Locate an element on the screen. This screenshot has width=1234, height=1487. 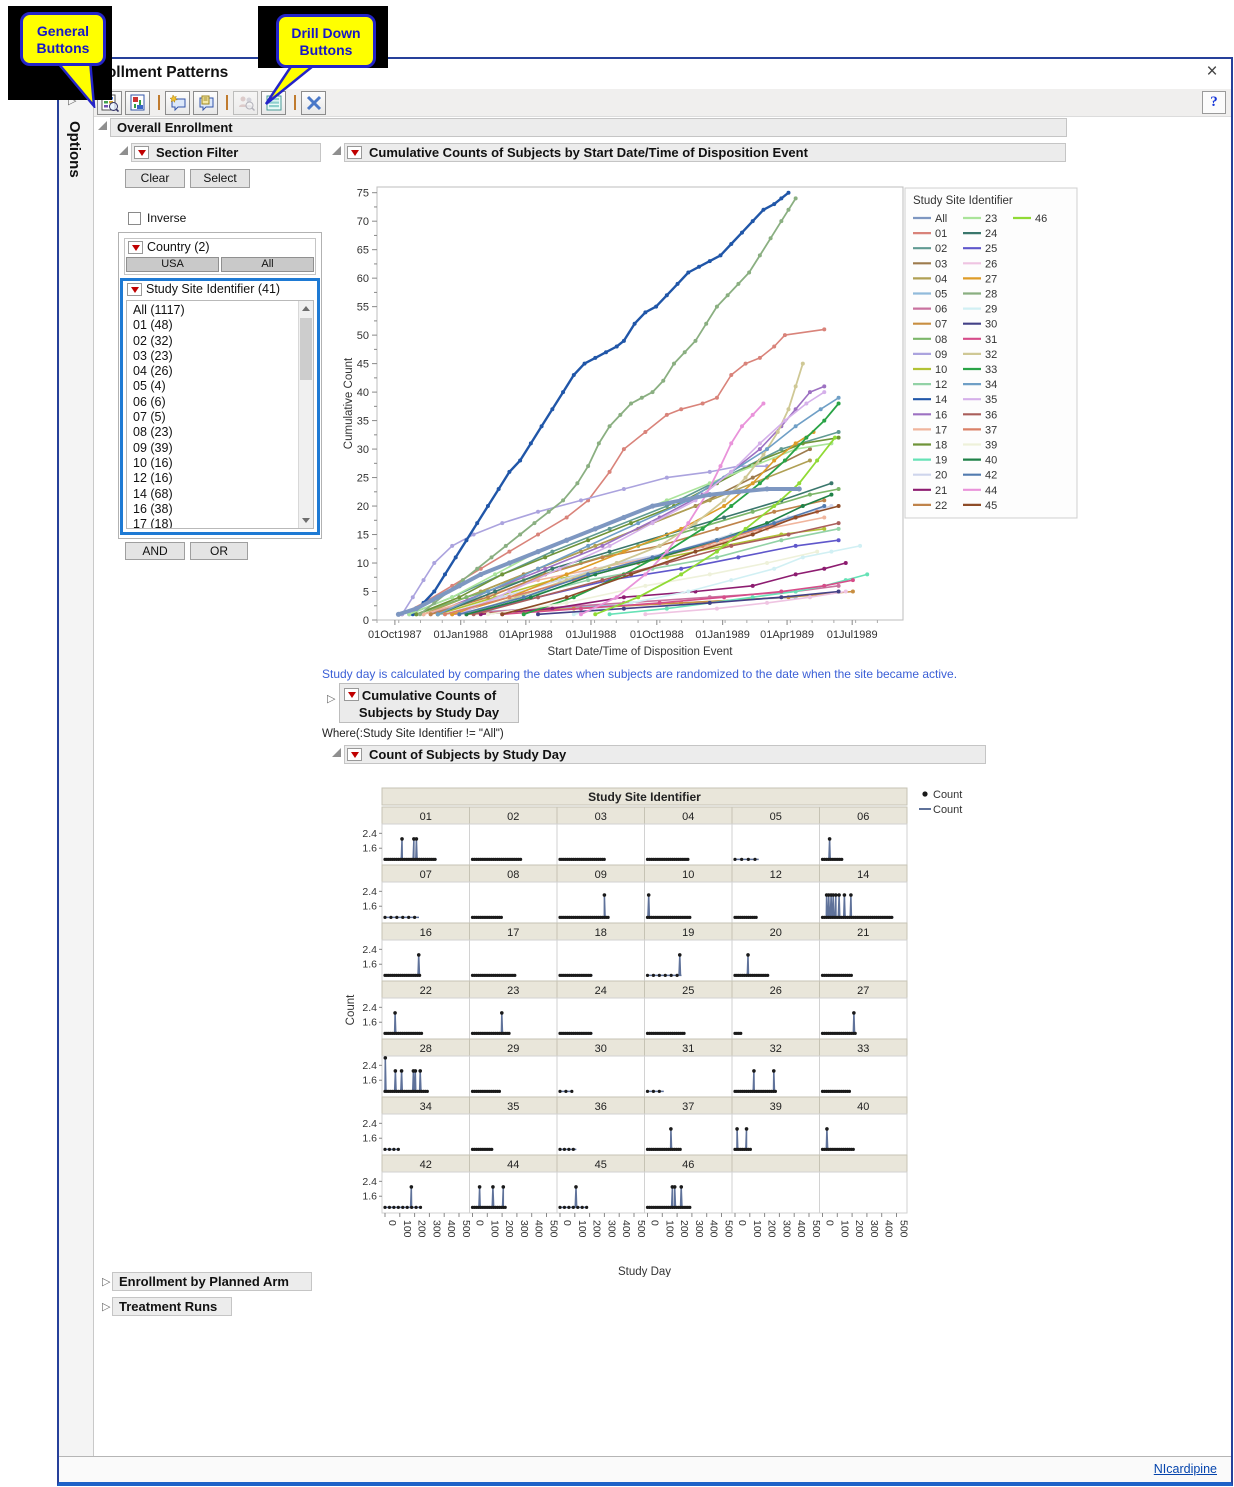
cumulative-date-menu-button is located at coordinates (354, 152).